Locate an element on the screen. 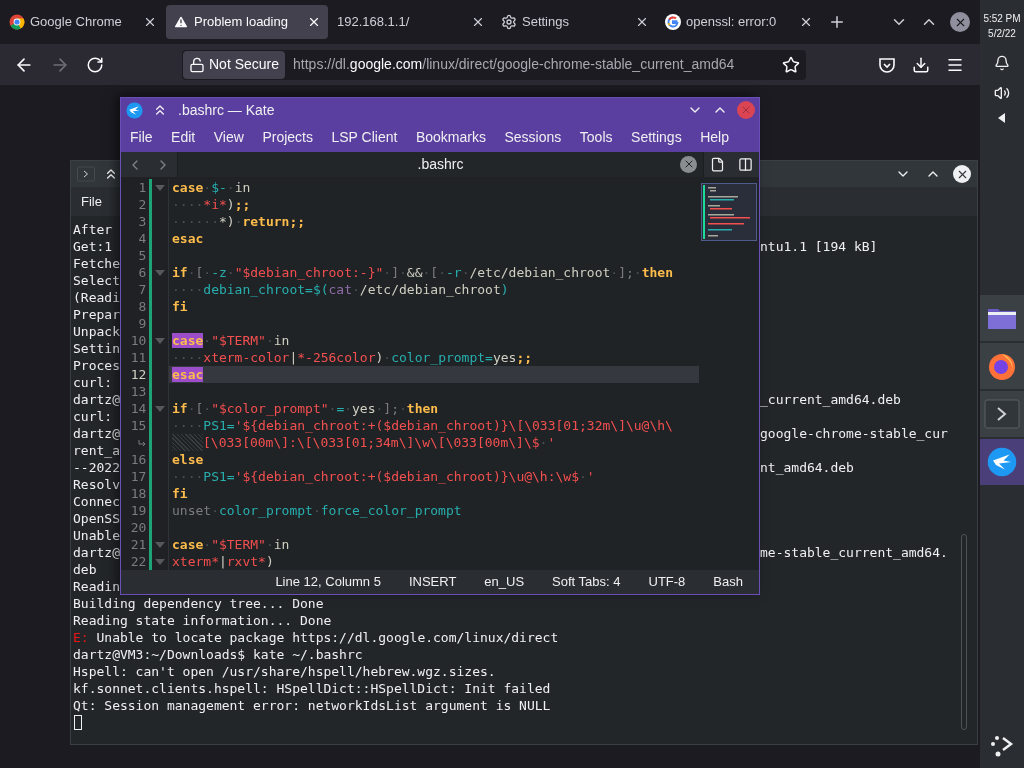 This screenshot has height=768, width=1024. line-number: 13 is located at coordinates (138, 392).